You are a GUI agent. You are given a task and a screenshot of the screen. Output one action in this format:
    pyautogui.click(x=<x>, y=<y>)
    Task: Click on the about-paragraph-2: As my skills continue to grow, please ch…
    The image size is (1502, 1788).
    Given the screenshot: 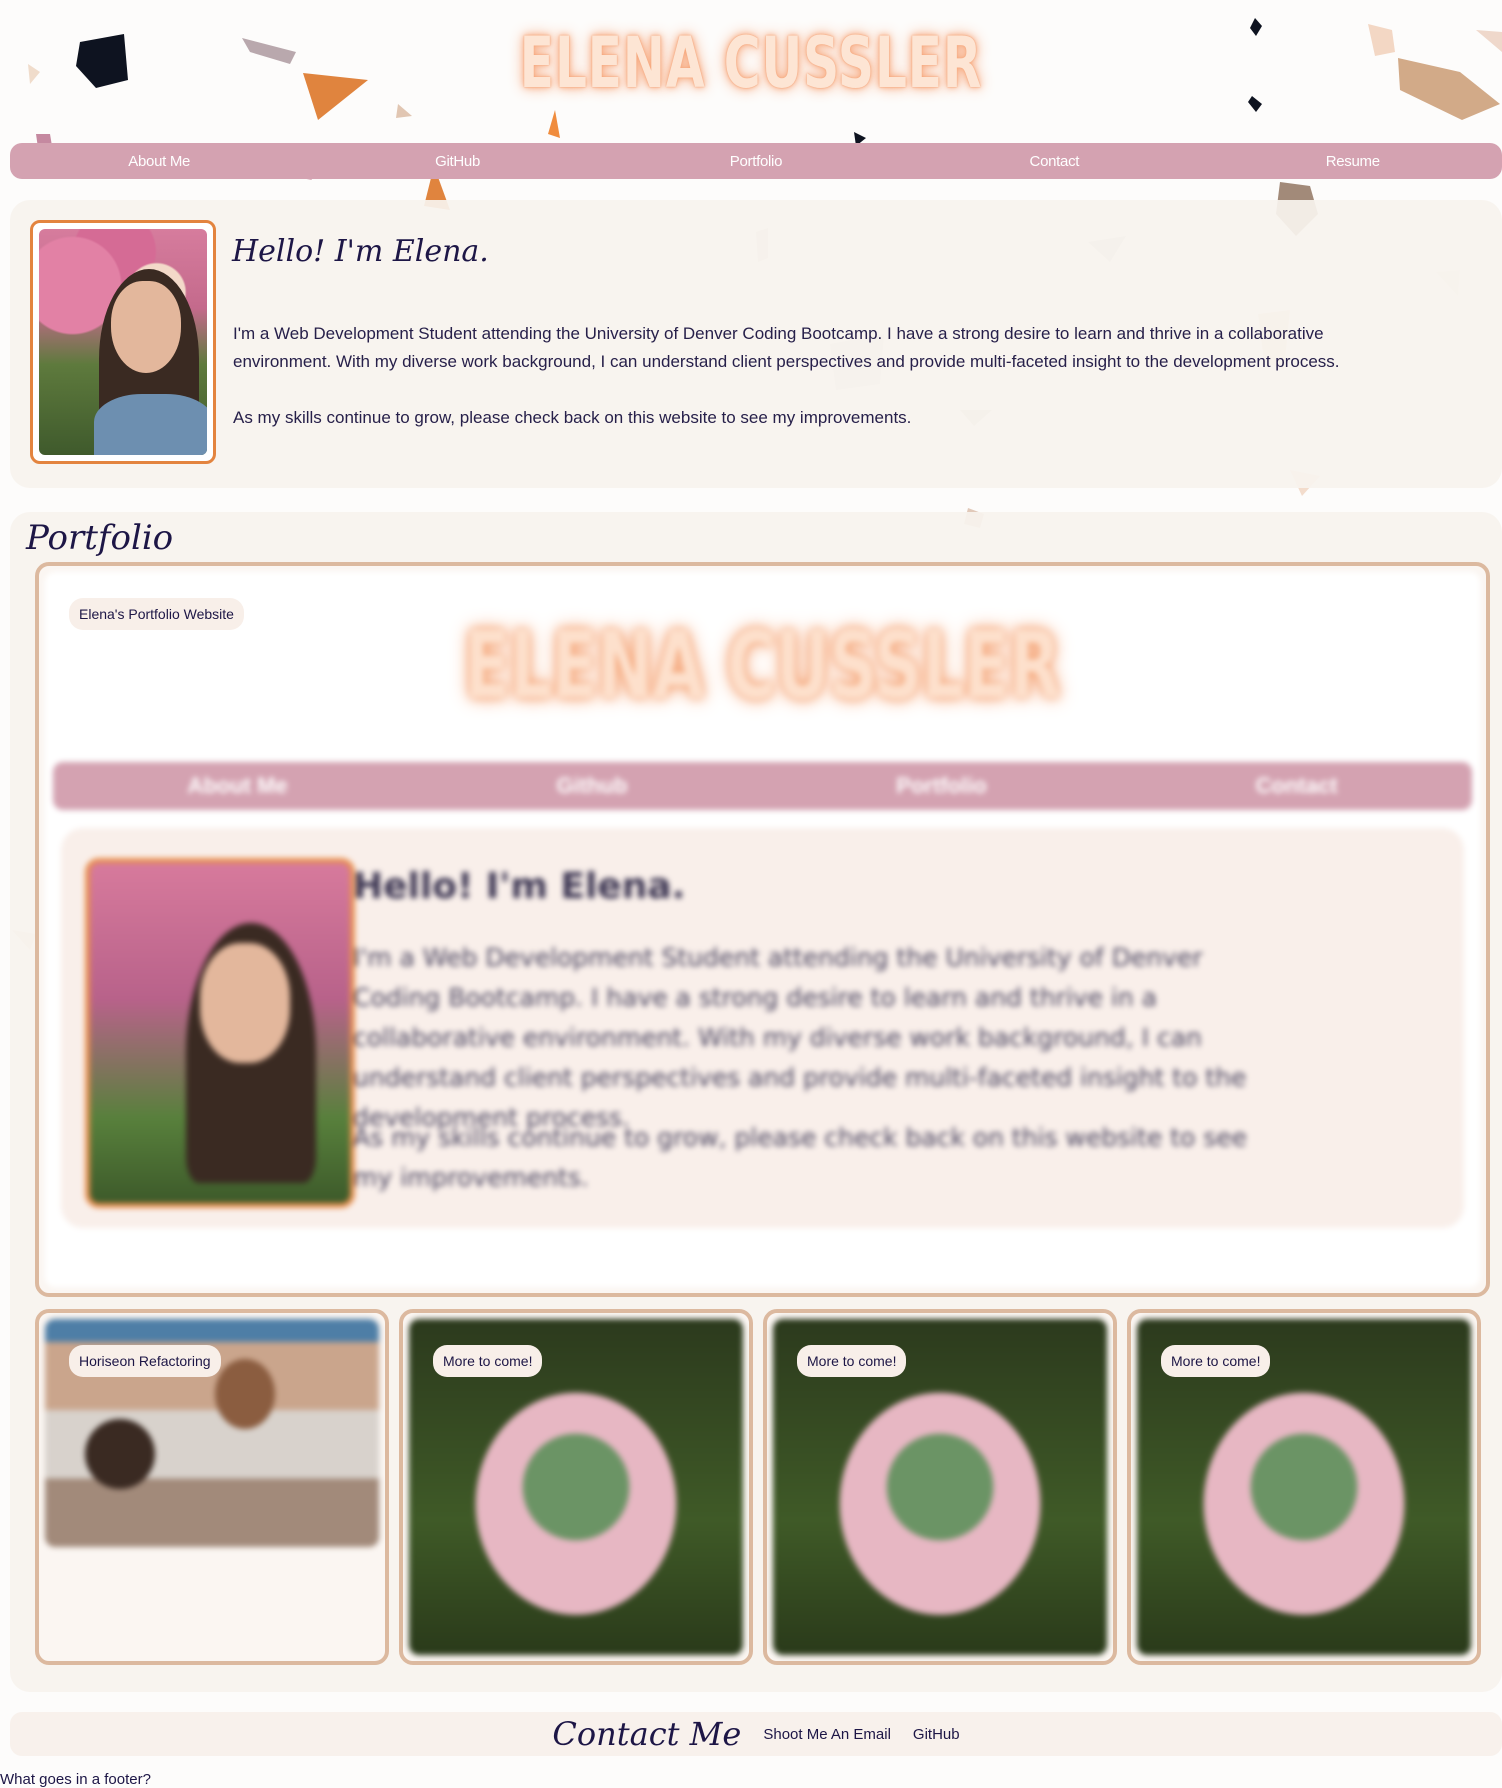 What is the action you would take?
    pyautogui.click(x=572, y=417)
    